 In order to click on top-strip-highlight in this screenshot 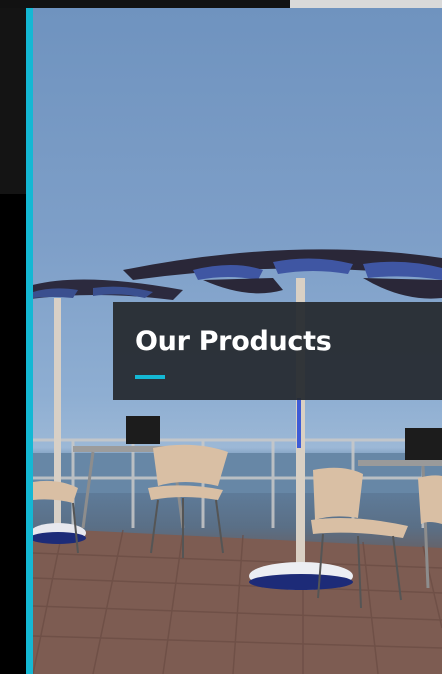, I will do `click(366, 4)`.